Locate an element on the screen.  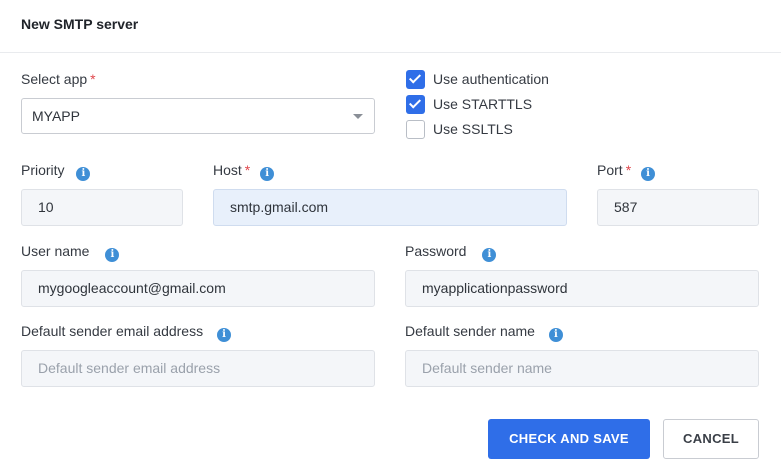
username-label-text: User name is located at coordinates (55, 251).